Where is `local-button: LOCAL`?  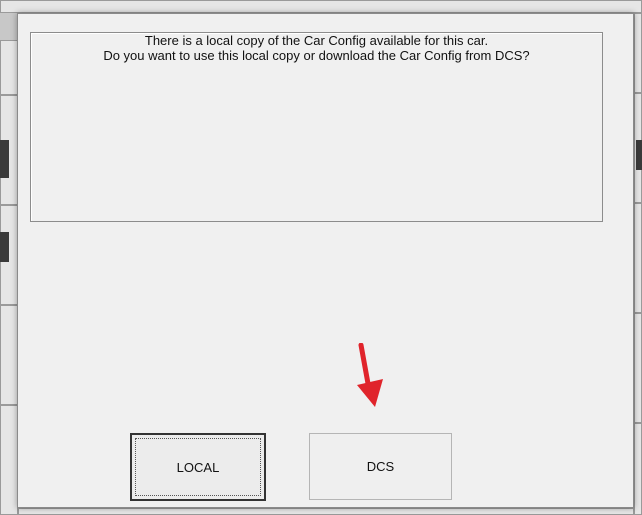
local-button: LOCAL is located at coordinates (198, 467).